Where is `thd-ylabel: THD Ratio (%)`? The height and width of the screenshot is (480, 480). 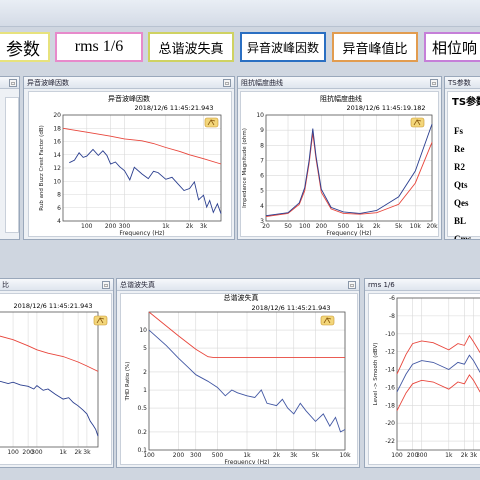
thd-ylabel: THD Ratio (%) is located at coordinates (128, 382).